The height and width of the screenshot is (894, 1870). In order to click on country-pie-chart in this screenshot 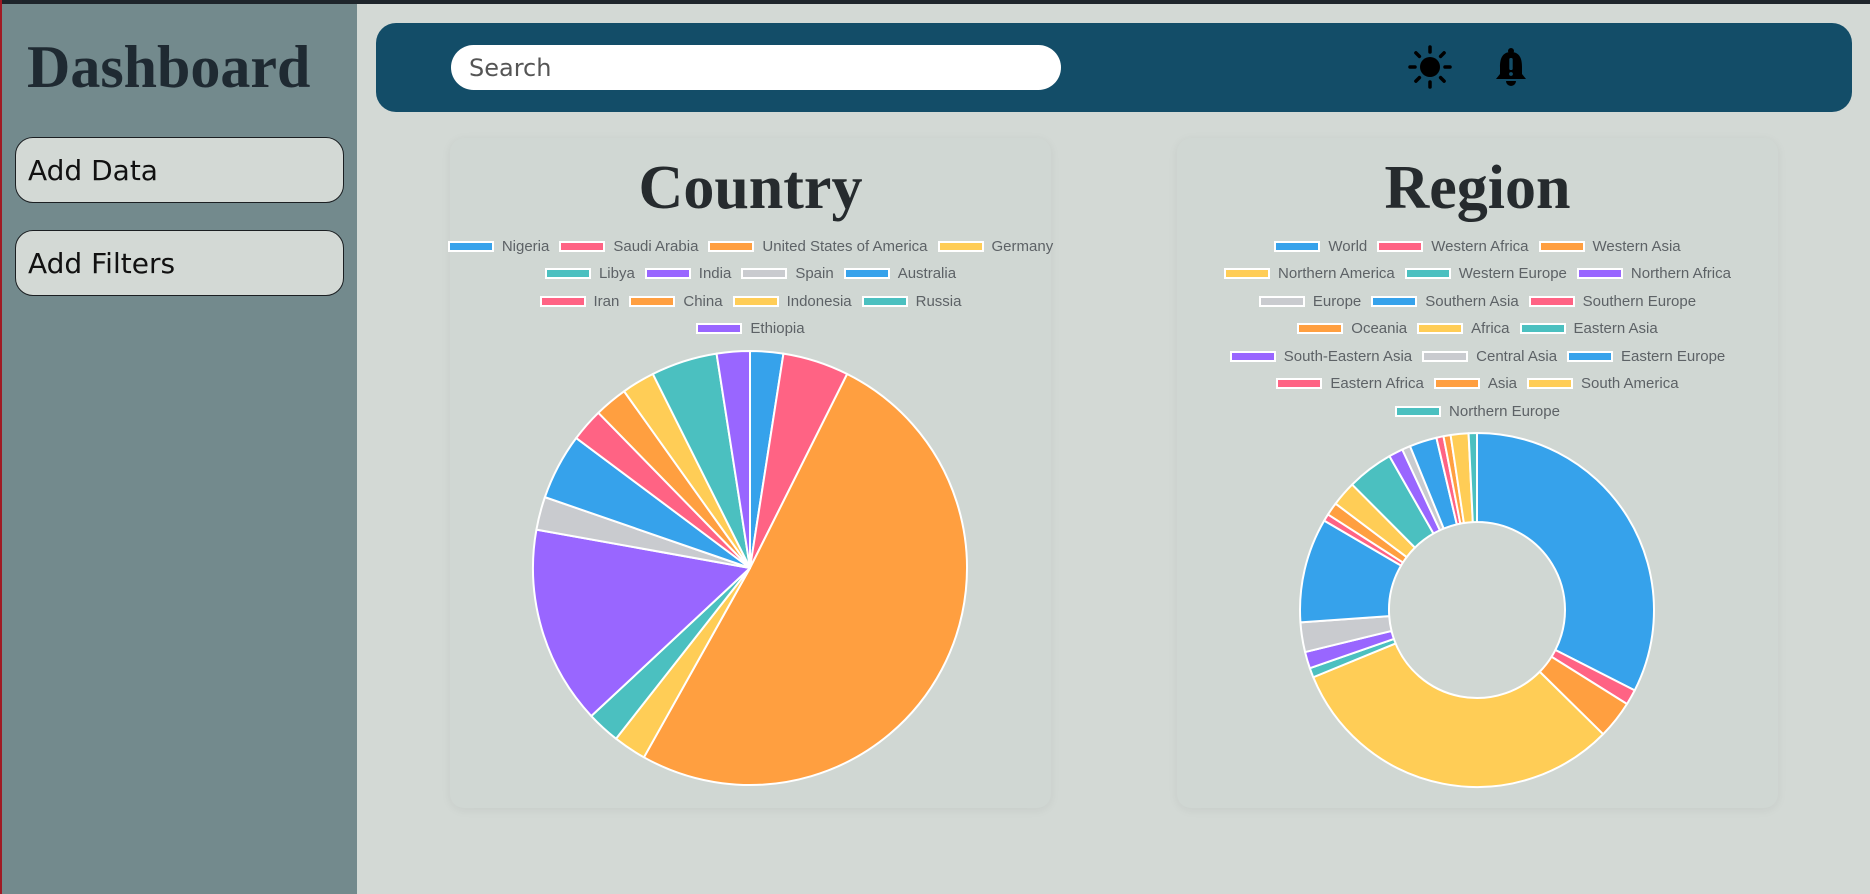, I will do `click(750, 568)`.